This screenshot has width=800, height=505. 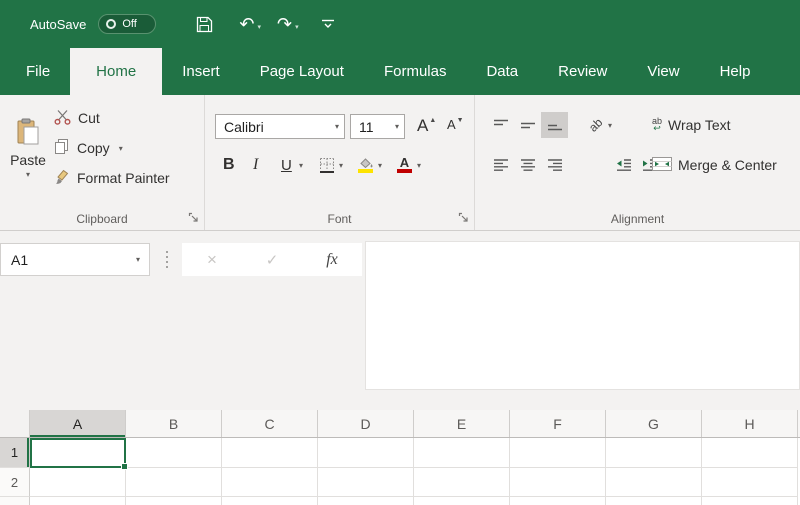 I want to click on merge-center-button: Merge & Center, so click(x=714, y=165).